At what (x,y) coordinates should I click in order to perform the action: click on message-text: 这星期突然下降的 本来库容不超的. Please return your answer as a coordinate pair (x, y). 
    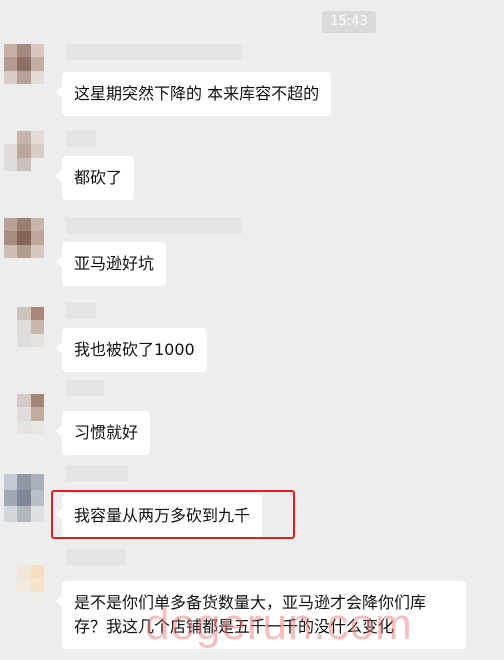
    Looking at the image, I should click on (197, 93).